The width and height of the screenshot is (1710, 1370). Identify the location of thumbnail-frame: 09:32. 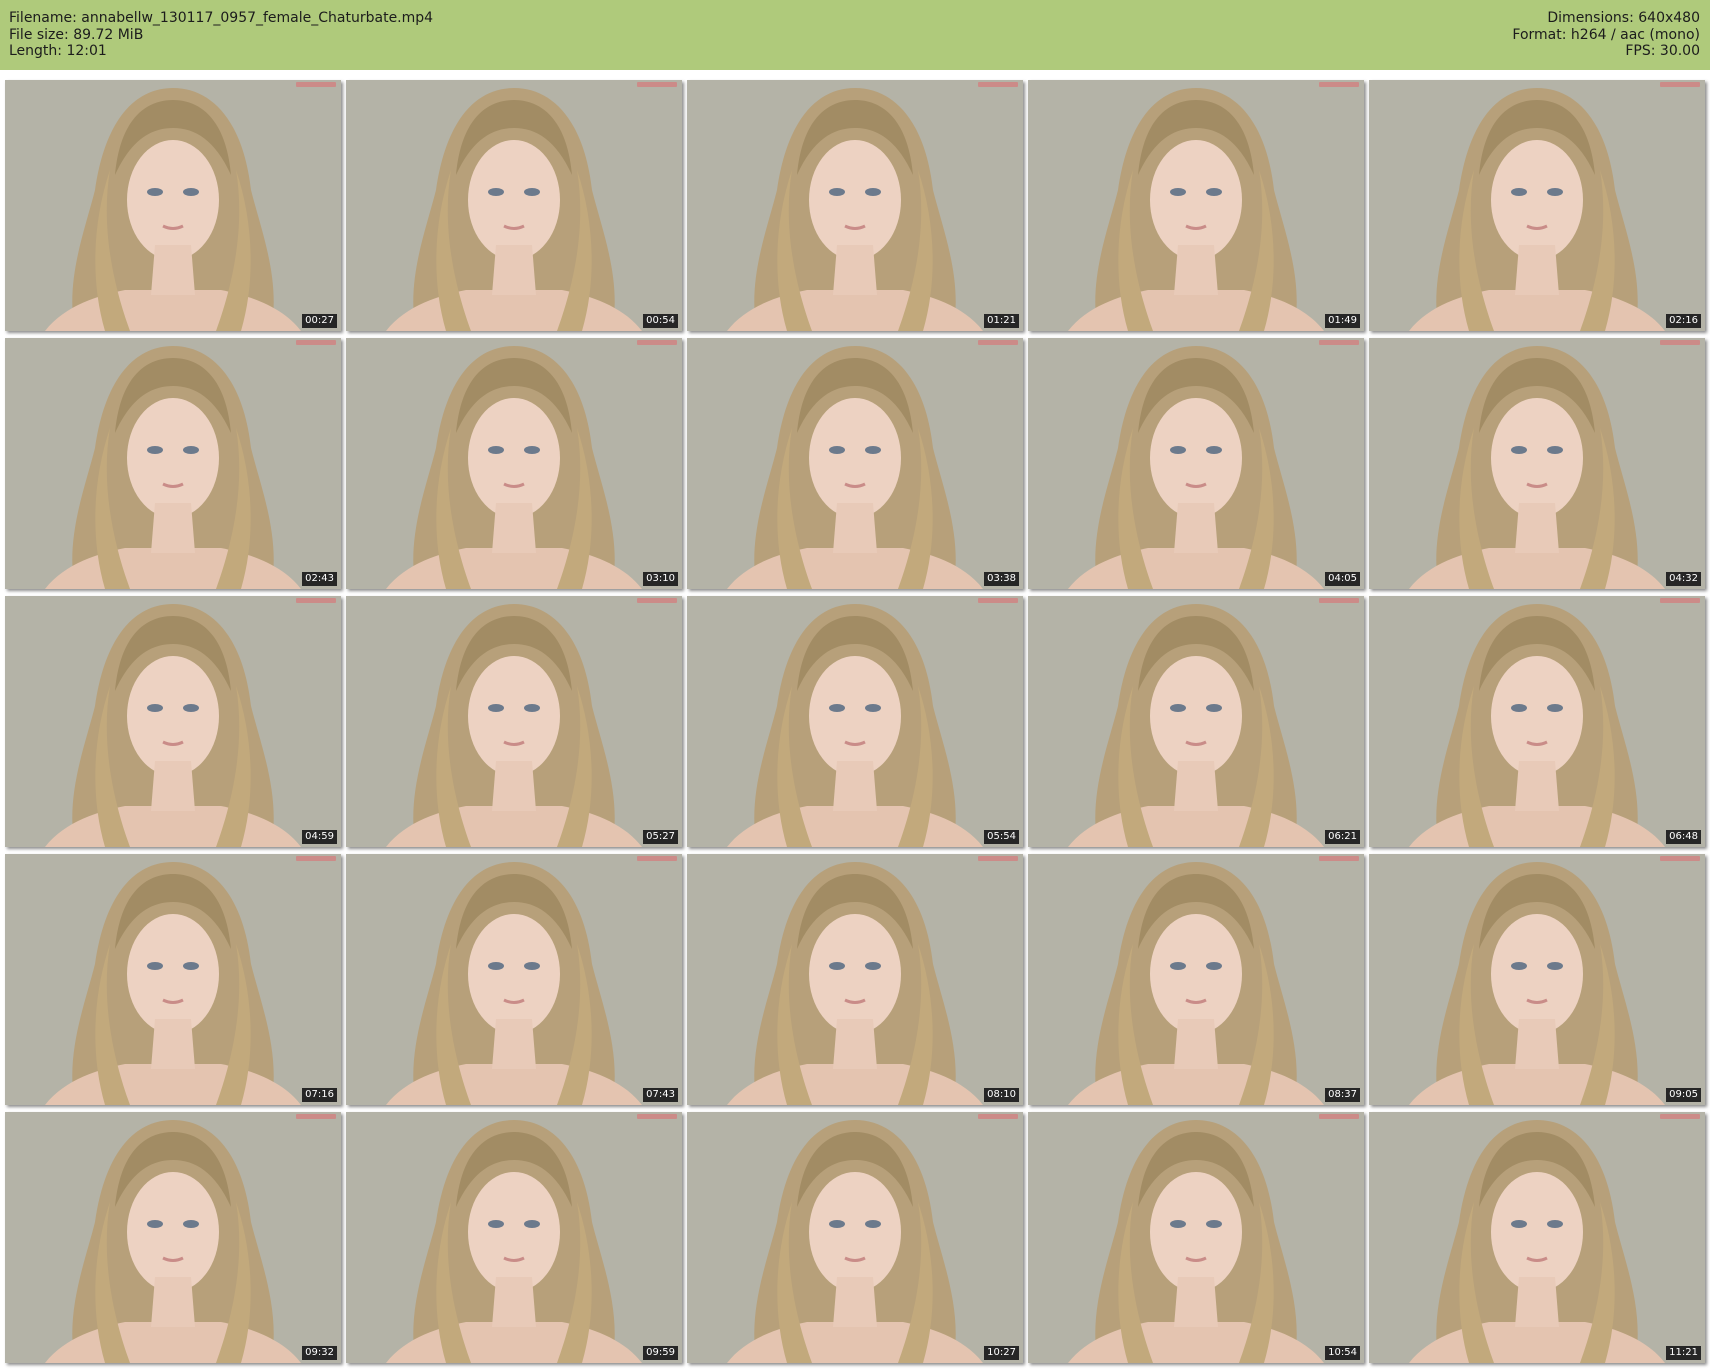
(173, 1237).